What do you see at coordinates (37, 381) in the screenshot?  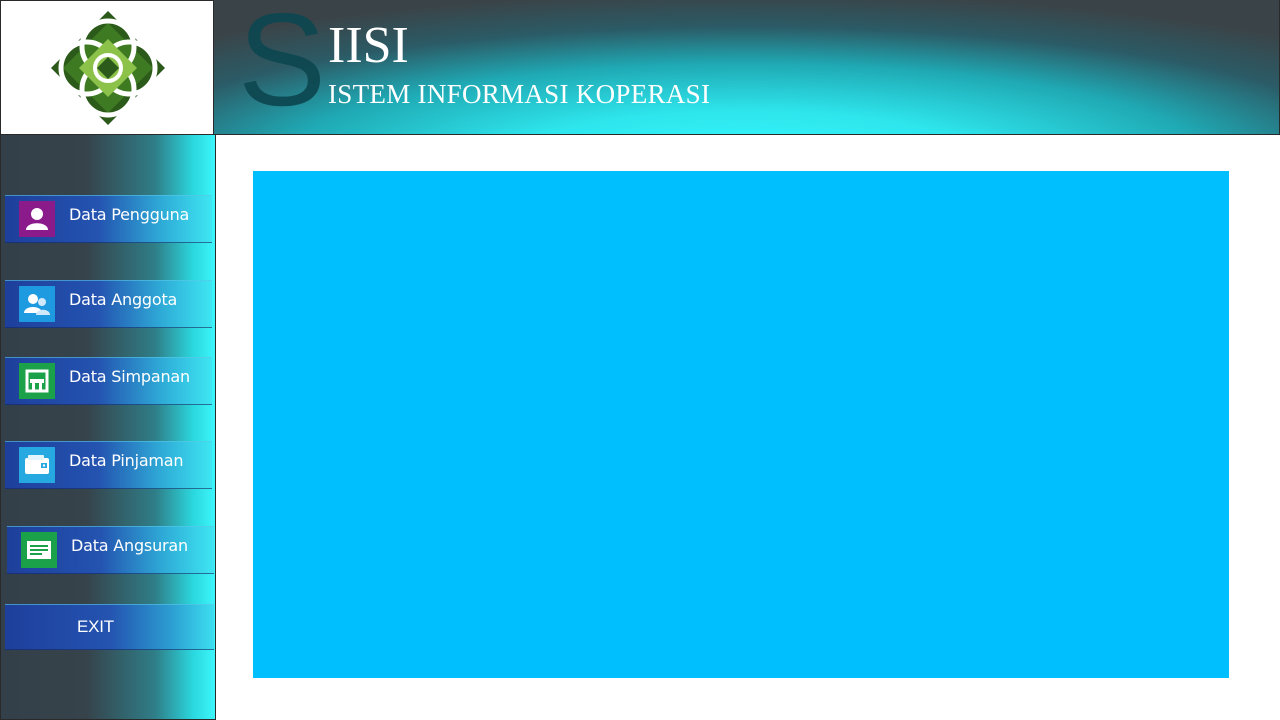 I see `save-icon` at bounding box center [37, 381].